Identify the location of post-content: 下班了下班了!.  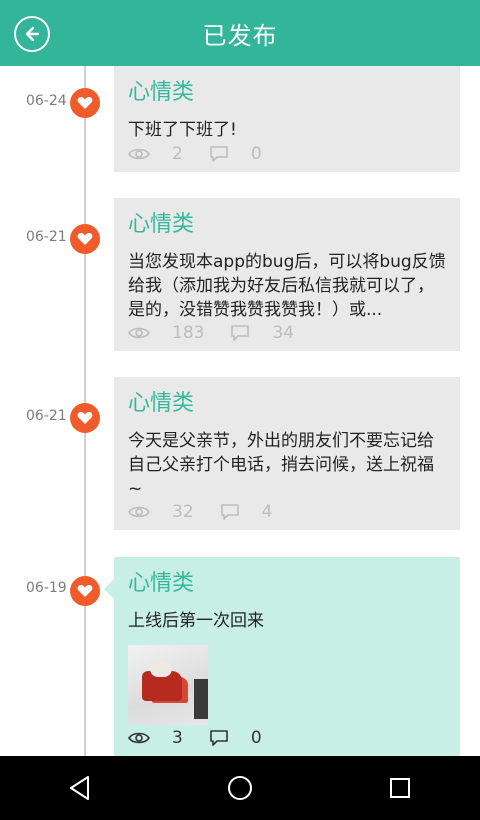
(182, 130).